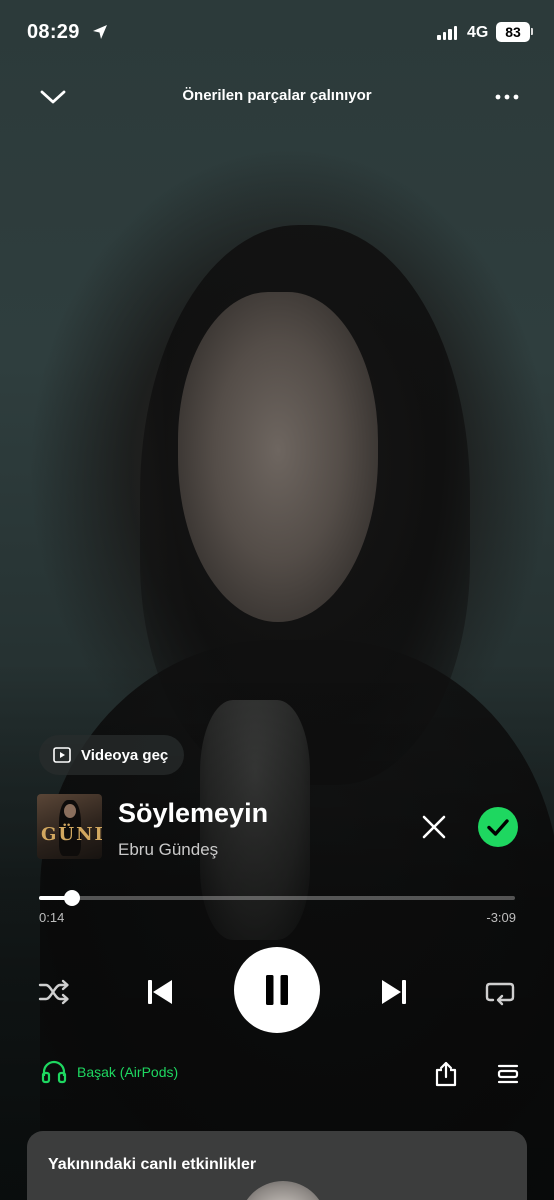 The width and height of the screenshot is (554, 1200). What do you see at coordinates (478, 32) in the screenshot?
I see `network-type: 4G` at bounding box center [478, 32].